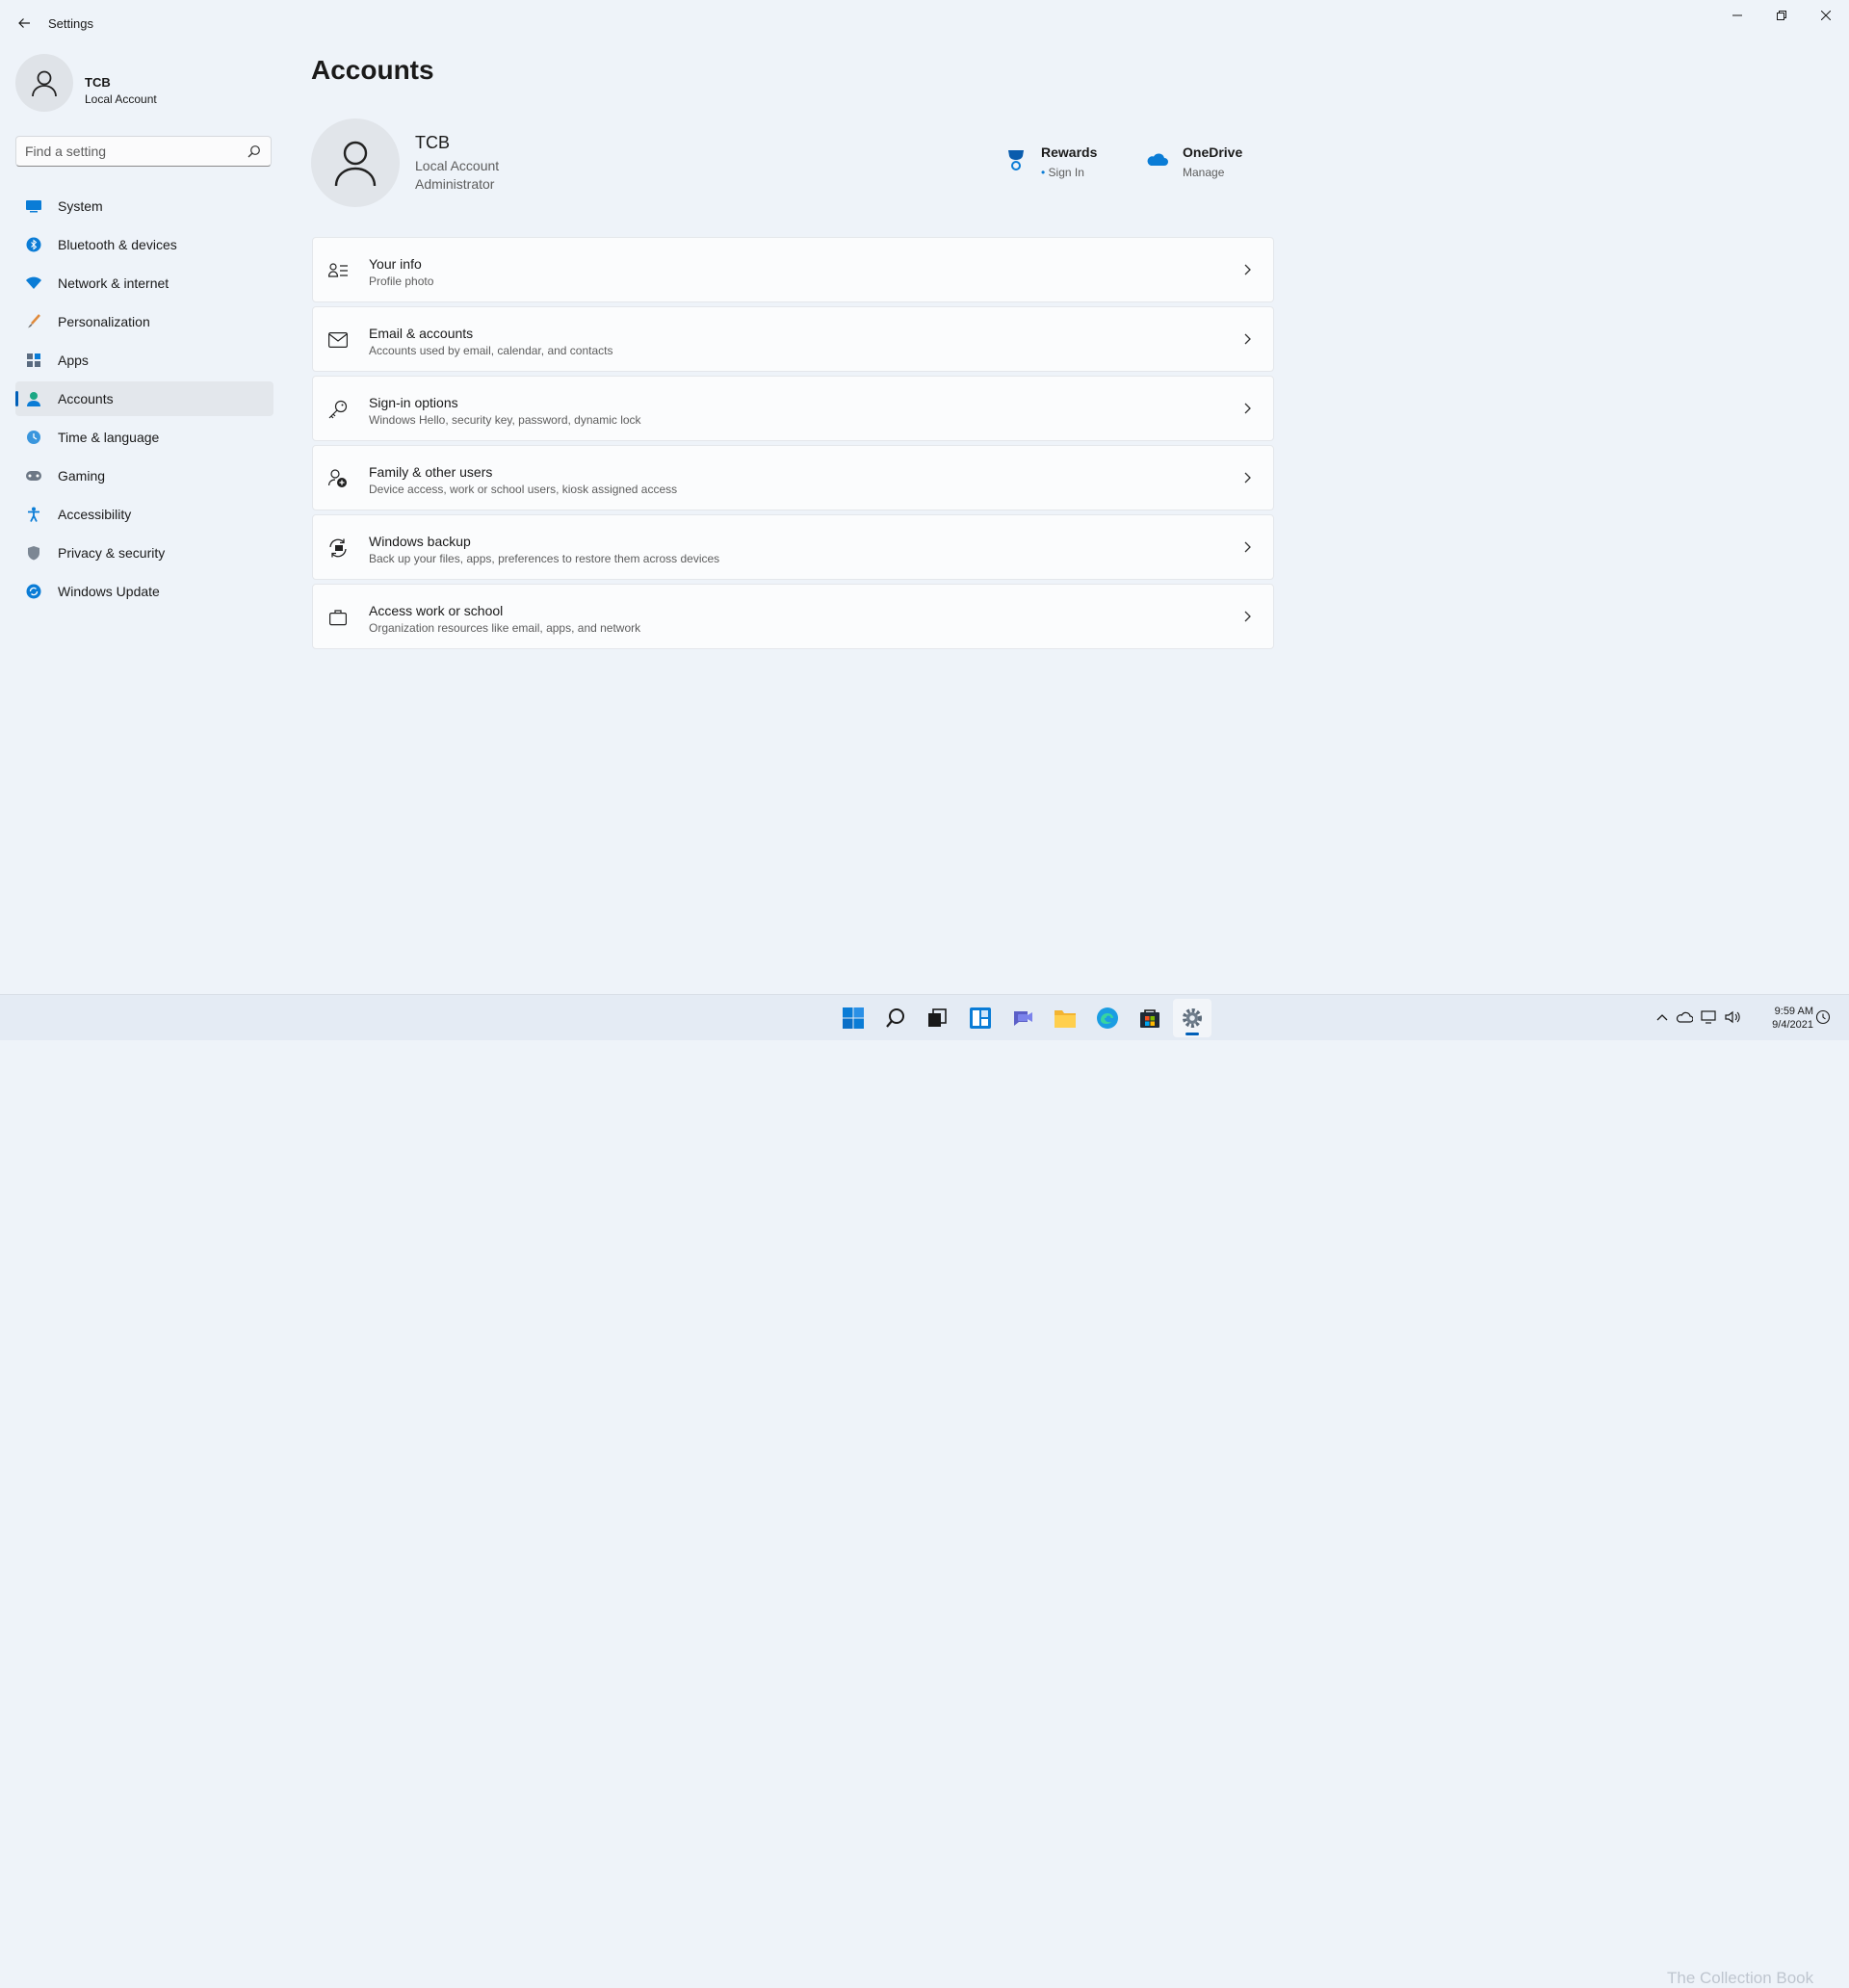 The width and height of the screenshot is (1849, 1988). Describe the element at coordinates (1792, 1019) in the screenshot. I see `taskbar-clock: 9:59 AM 9/4/2021` at that location.